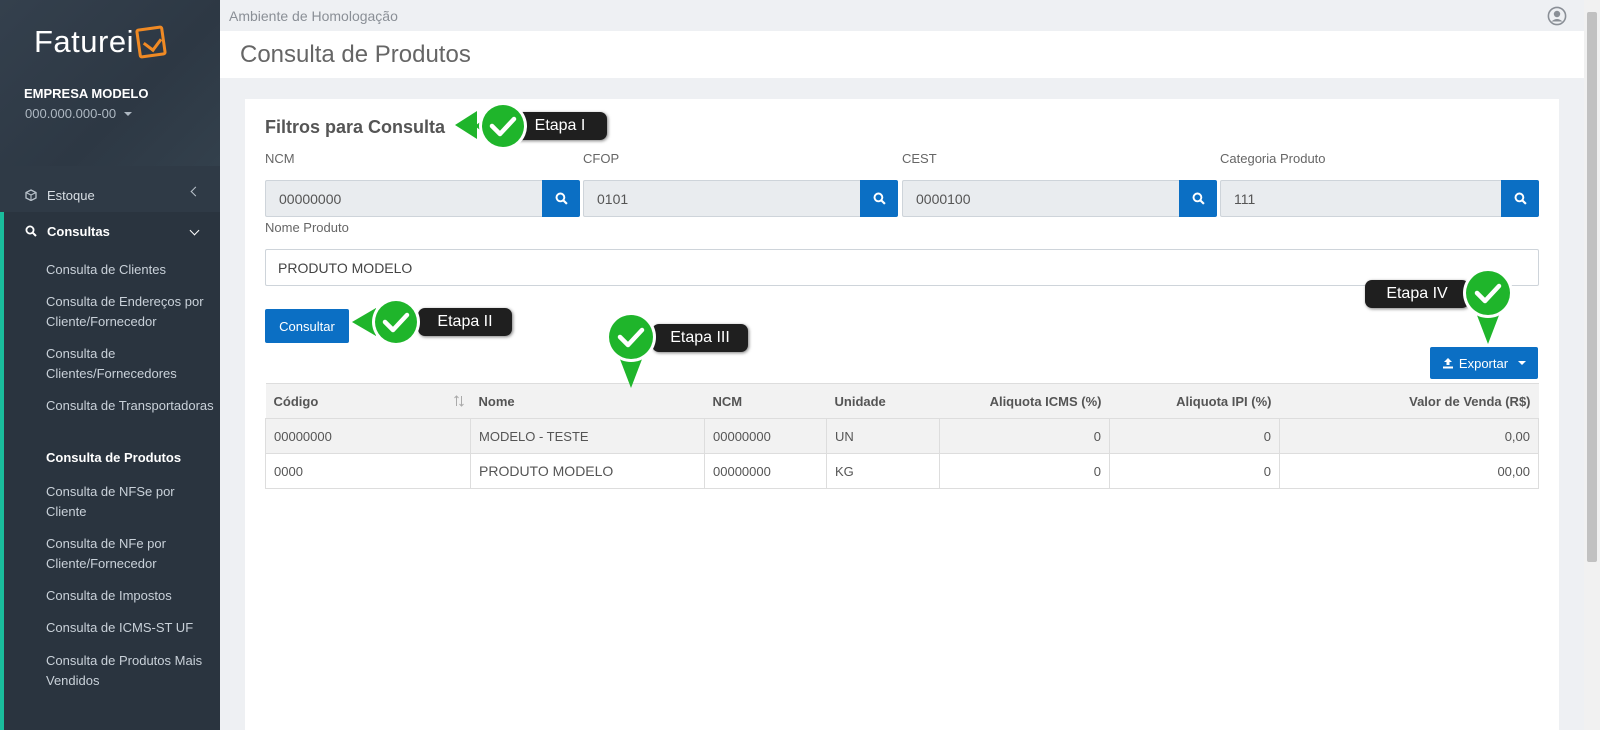 Image resolution: width=1600 pixels, height=730 pixels. I want to click on sidebar-item-consulta-produtos: Consulta de Produtos, so click(131, 458).